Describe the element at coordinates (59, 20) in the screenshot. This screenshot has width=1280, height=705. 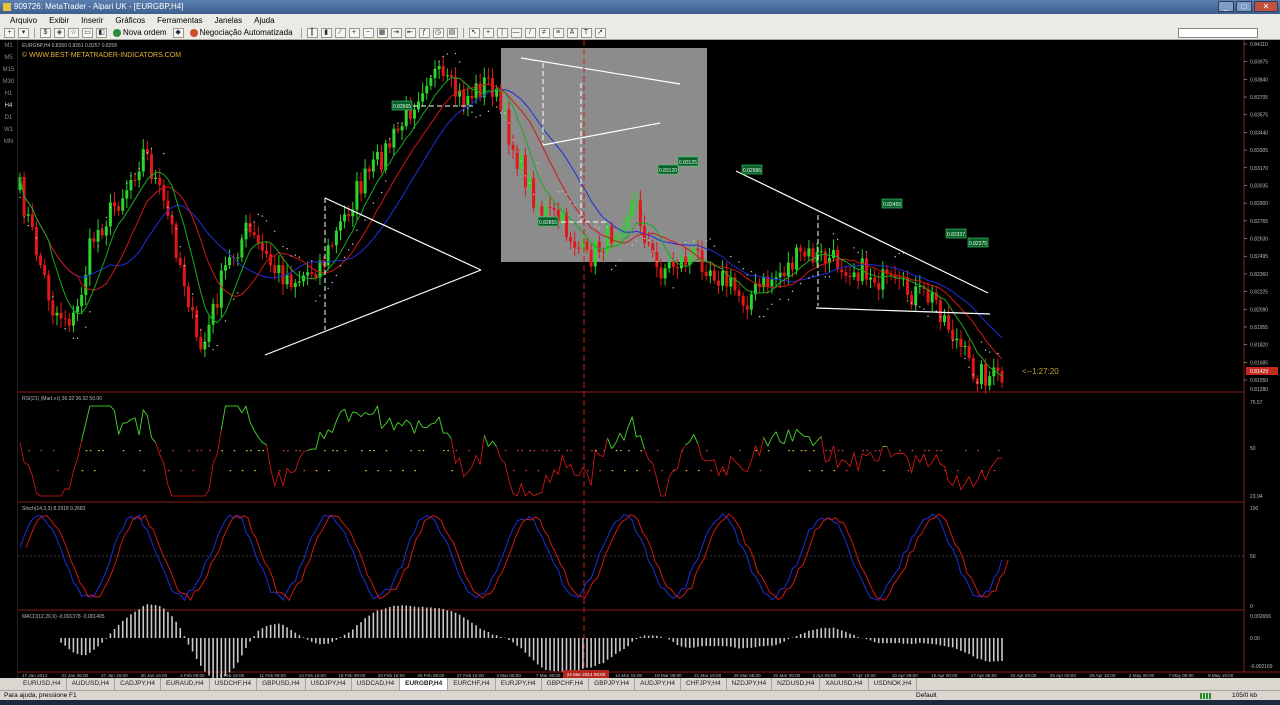
I see `menu-view: Exibir` at that location.